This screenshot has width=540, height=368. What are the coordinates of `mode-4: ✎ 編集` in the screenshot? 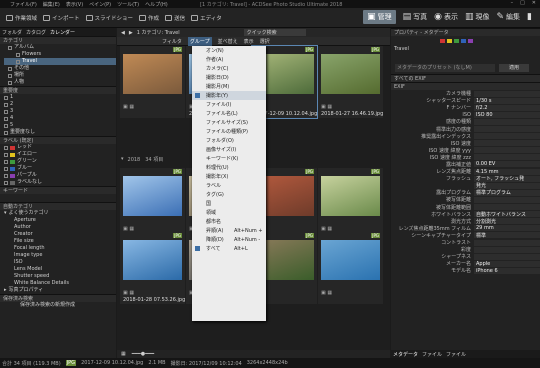 It's located at (509, 17).